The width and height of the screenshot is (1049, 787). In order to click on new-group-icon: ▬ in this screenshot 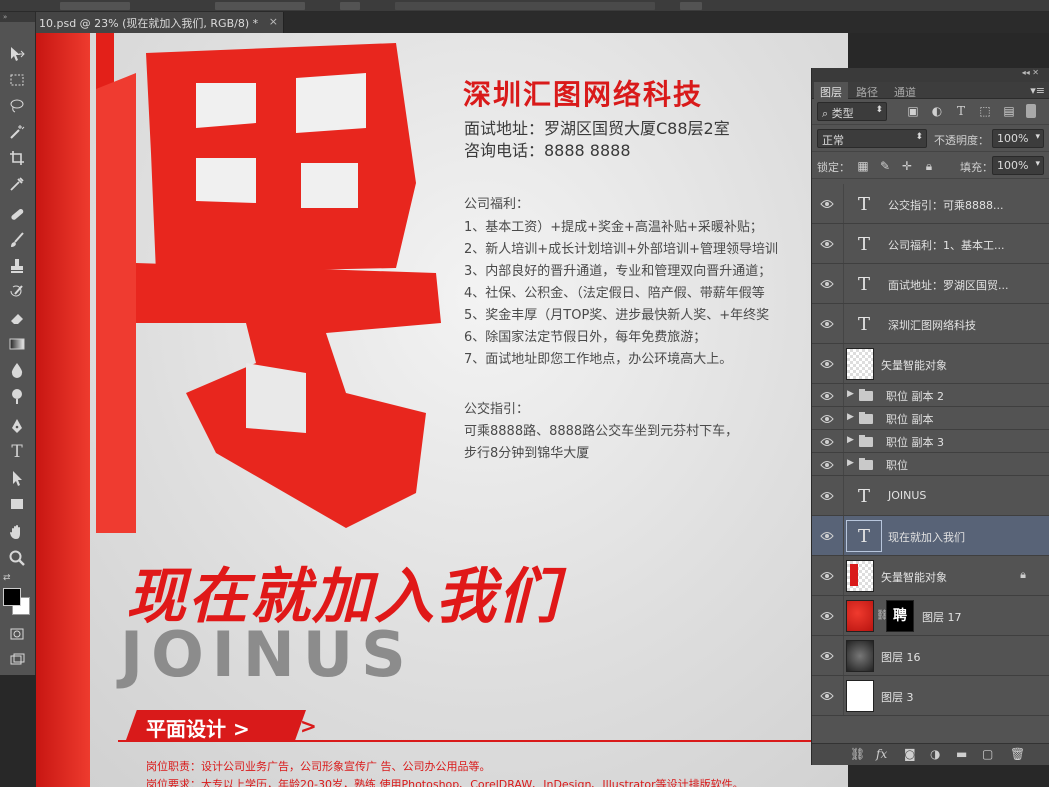, I will do `click(961, 754)`.